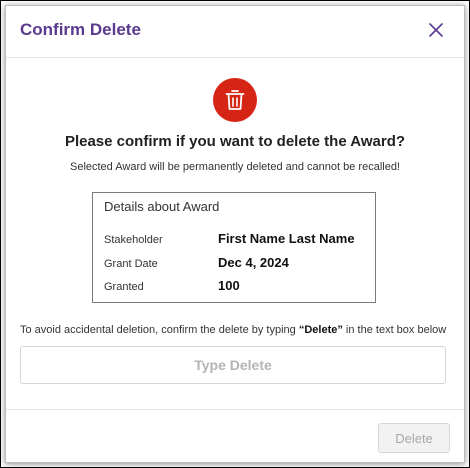 The height and width of the screenshot is (468, 470). Describe the element at coordinates (229, 285) in the screenshot. I see `detail-value: 100` at that location.